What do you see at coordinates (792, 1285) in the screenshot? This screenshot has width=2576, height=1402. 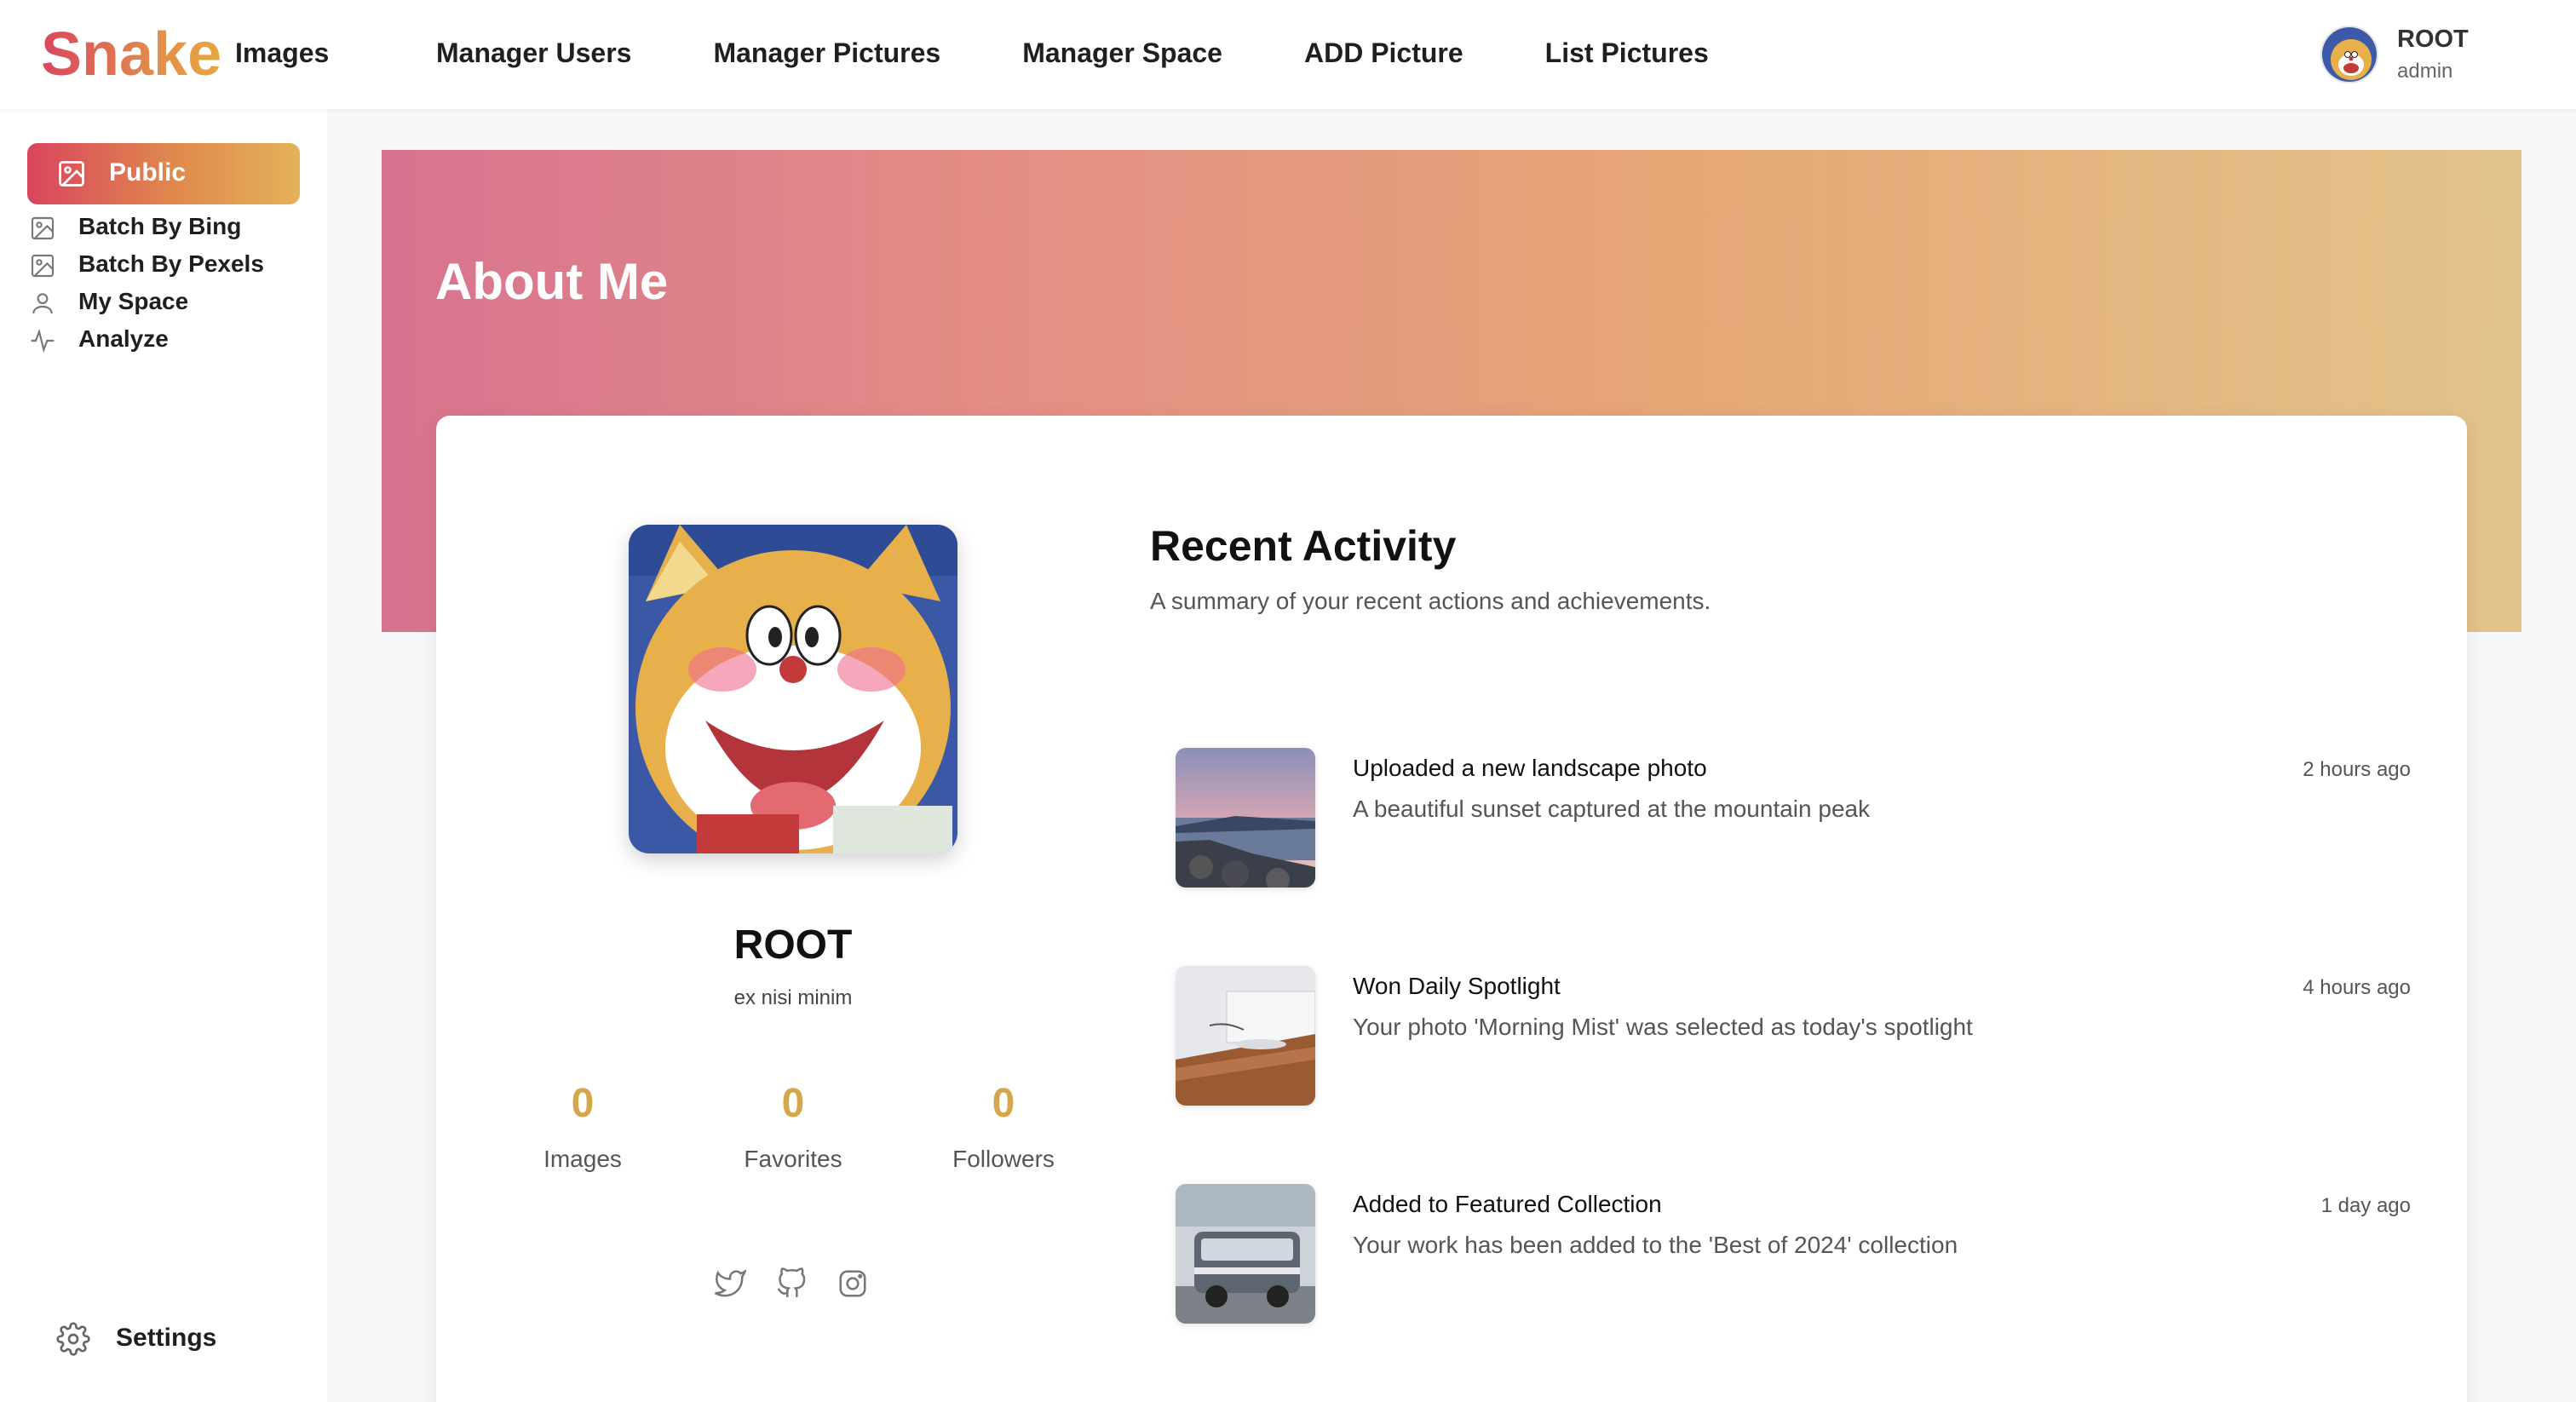 I see `github-icon` at bounding box center [792, 1285].